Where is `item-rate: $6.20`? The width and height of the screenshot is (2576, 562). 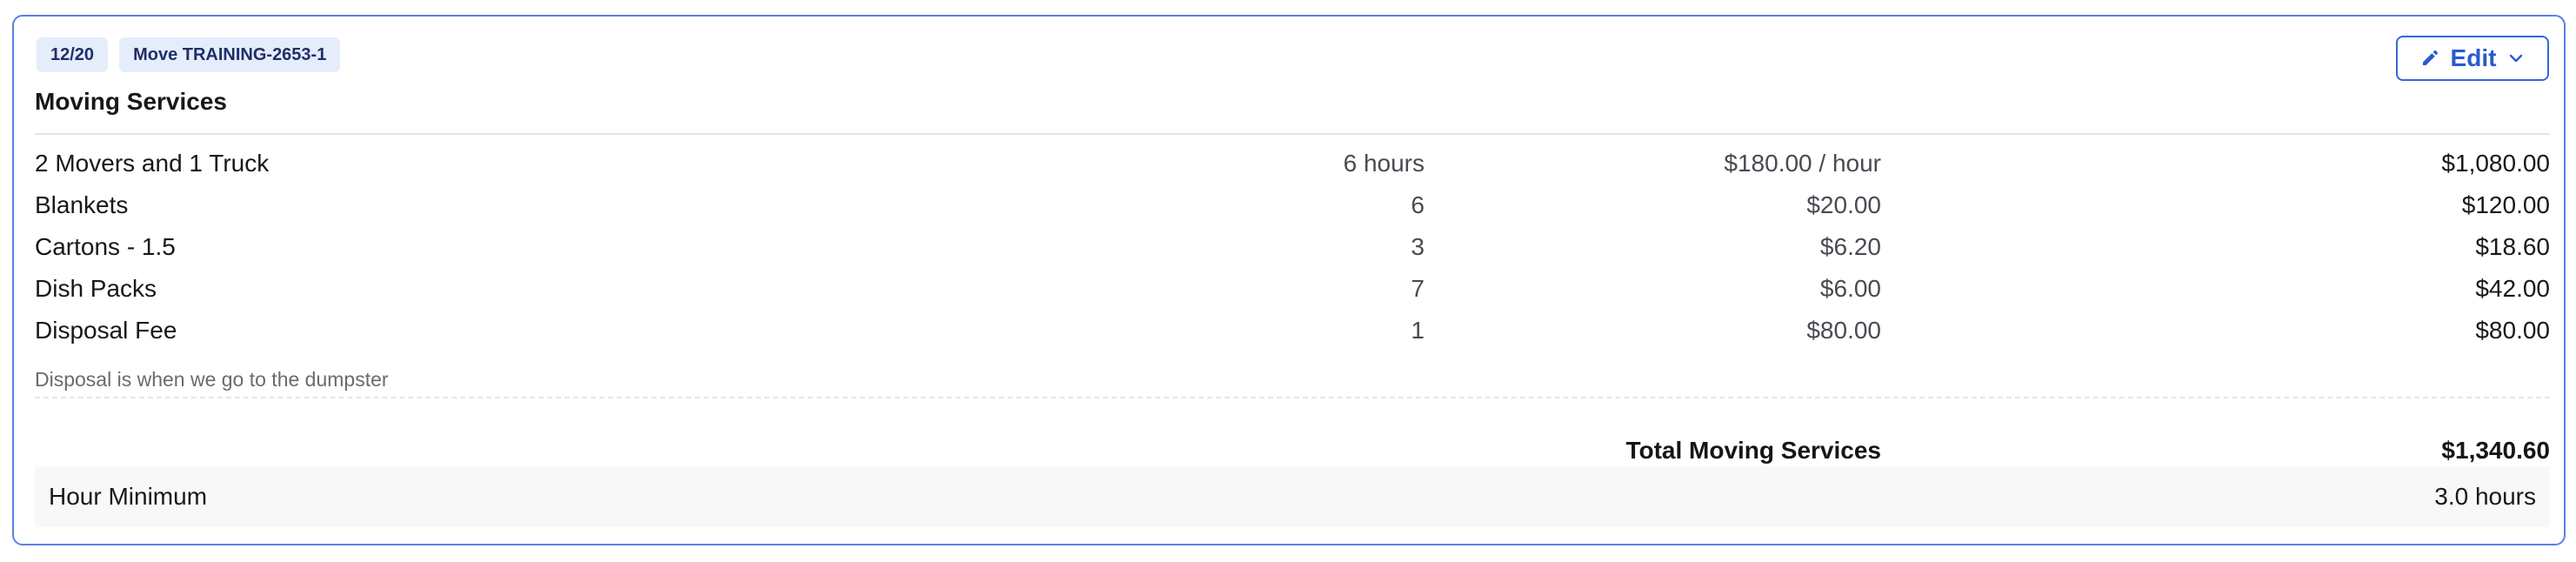
item-rate: $6.20 is located at coordinates (1850, 246).